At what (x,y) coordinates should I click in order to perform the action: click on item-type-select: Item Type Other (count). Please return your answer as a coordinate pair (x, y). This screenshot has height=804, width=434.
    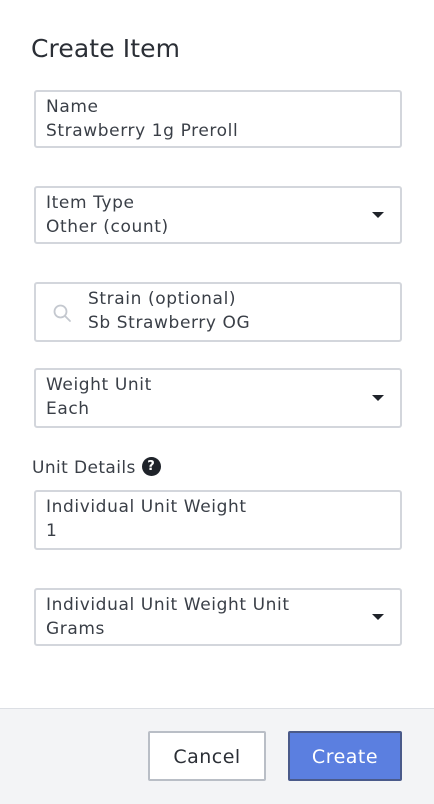
    Looking at the image, I should click on (218, 215).